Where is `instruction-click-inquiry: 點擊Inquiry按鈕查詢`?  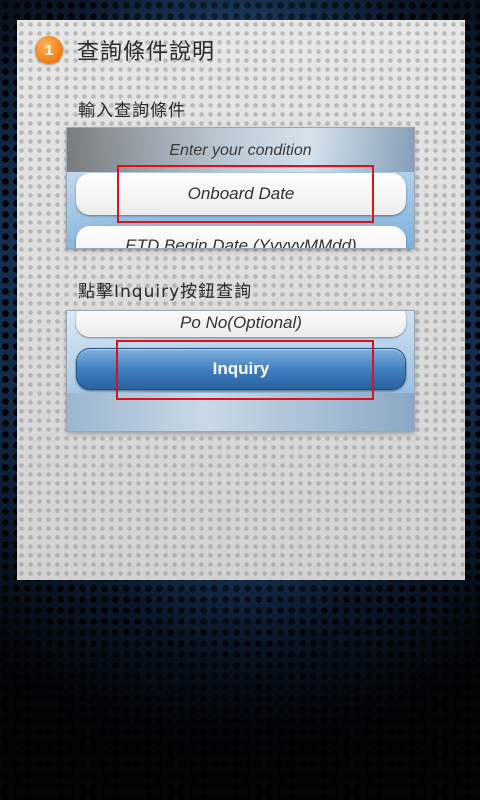 instruction-click-inquiry: 點擊Inquiry按鈕查詢 is located at coordinates (165, 292).